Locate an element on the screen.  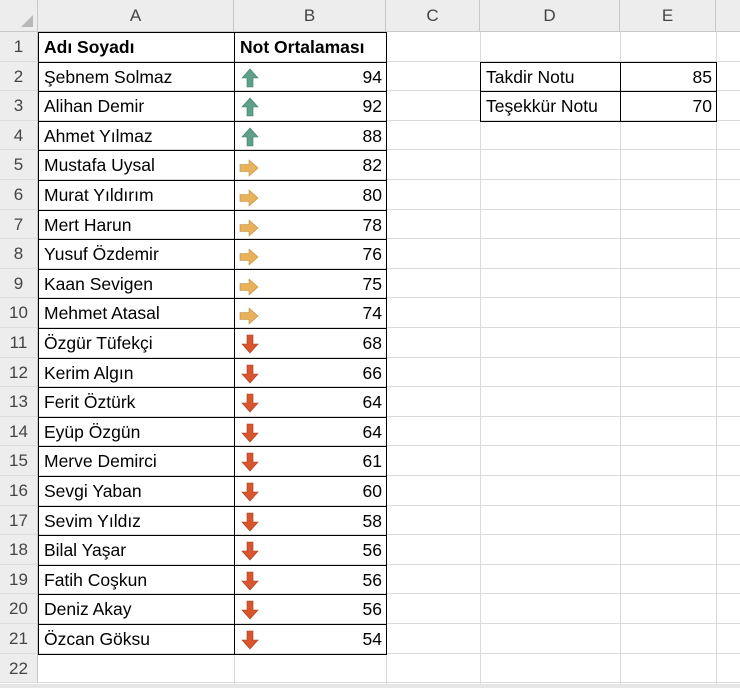
student-grade-cell: 68 is located at coordinates (310, 343).